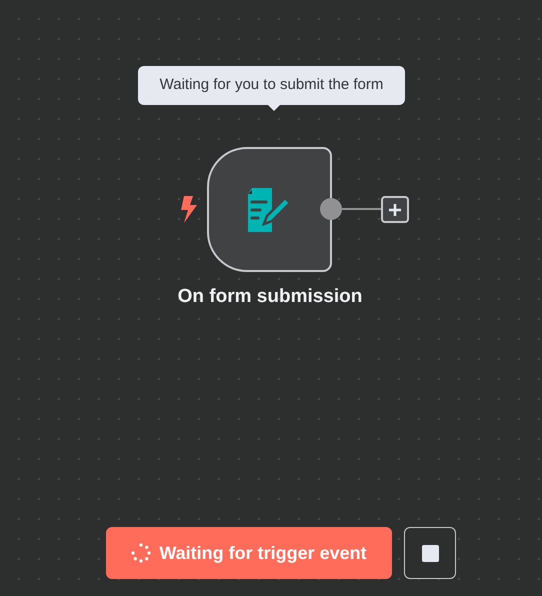 This screenshot has width=542, height=596. I want to click on tooltip-pointer-icon, so click(274, 108).